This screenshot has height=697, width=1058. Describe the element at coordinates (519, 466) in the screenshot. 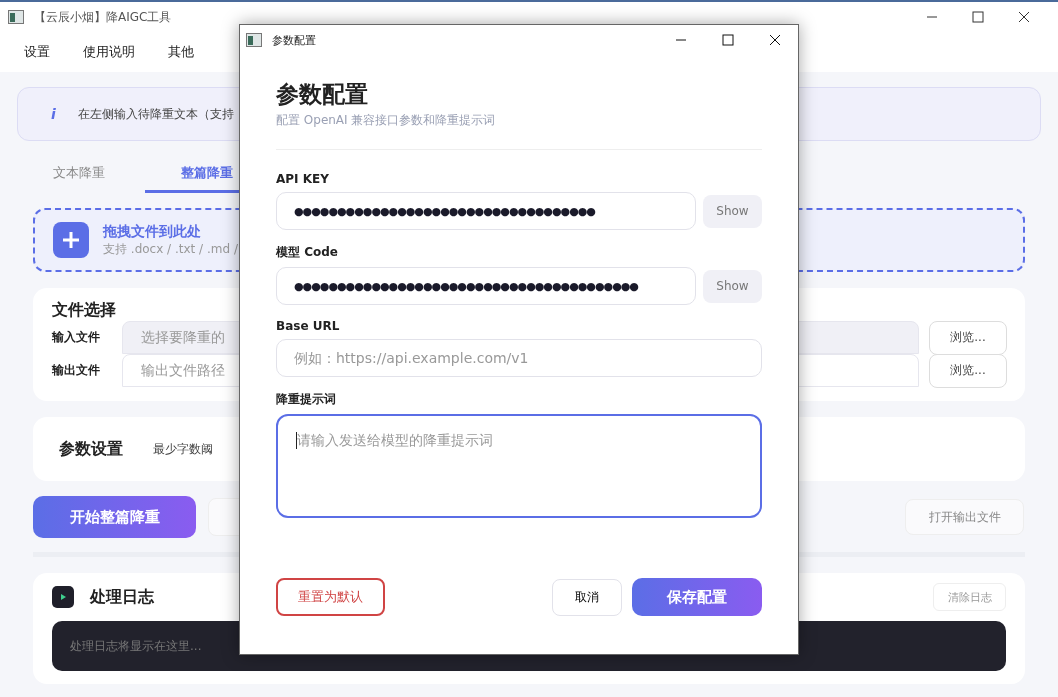

I see `prompt-field: 请输入发送给模型的降重提示词` at that location.